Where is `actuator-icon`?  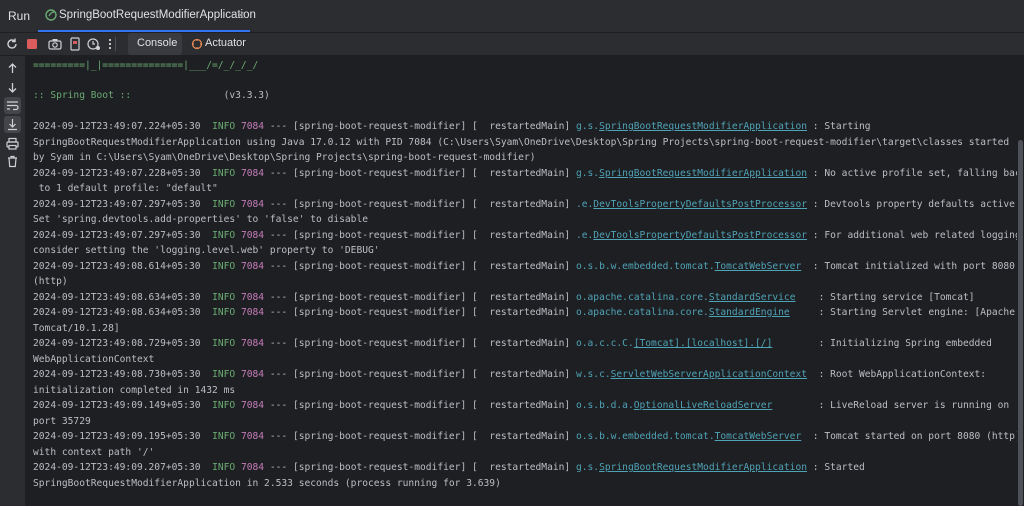 actuator-icon is located at coordinates (197, 44).